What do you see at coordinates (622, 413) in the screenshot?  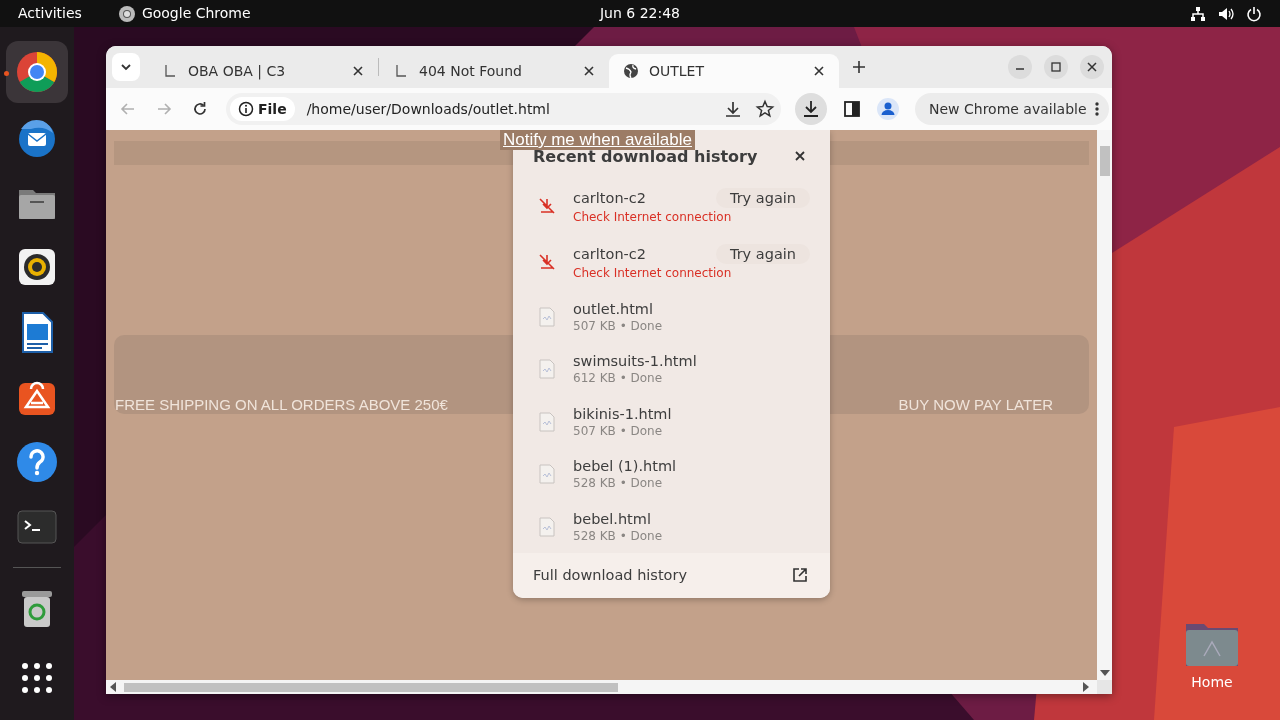 I see `file-name: bikinis-1.html` at bounding box center [622, 413].